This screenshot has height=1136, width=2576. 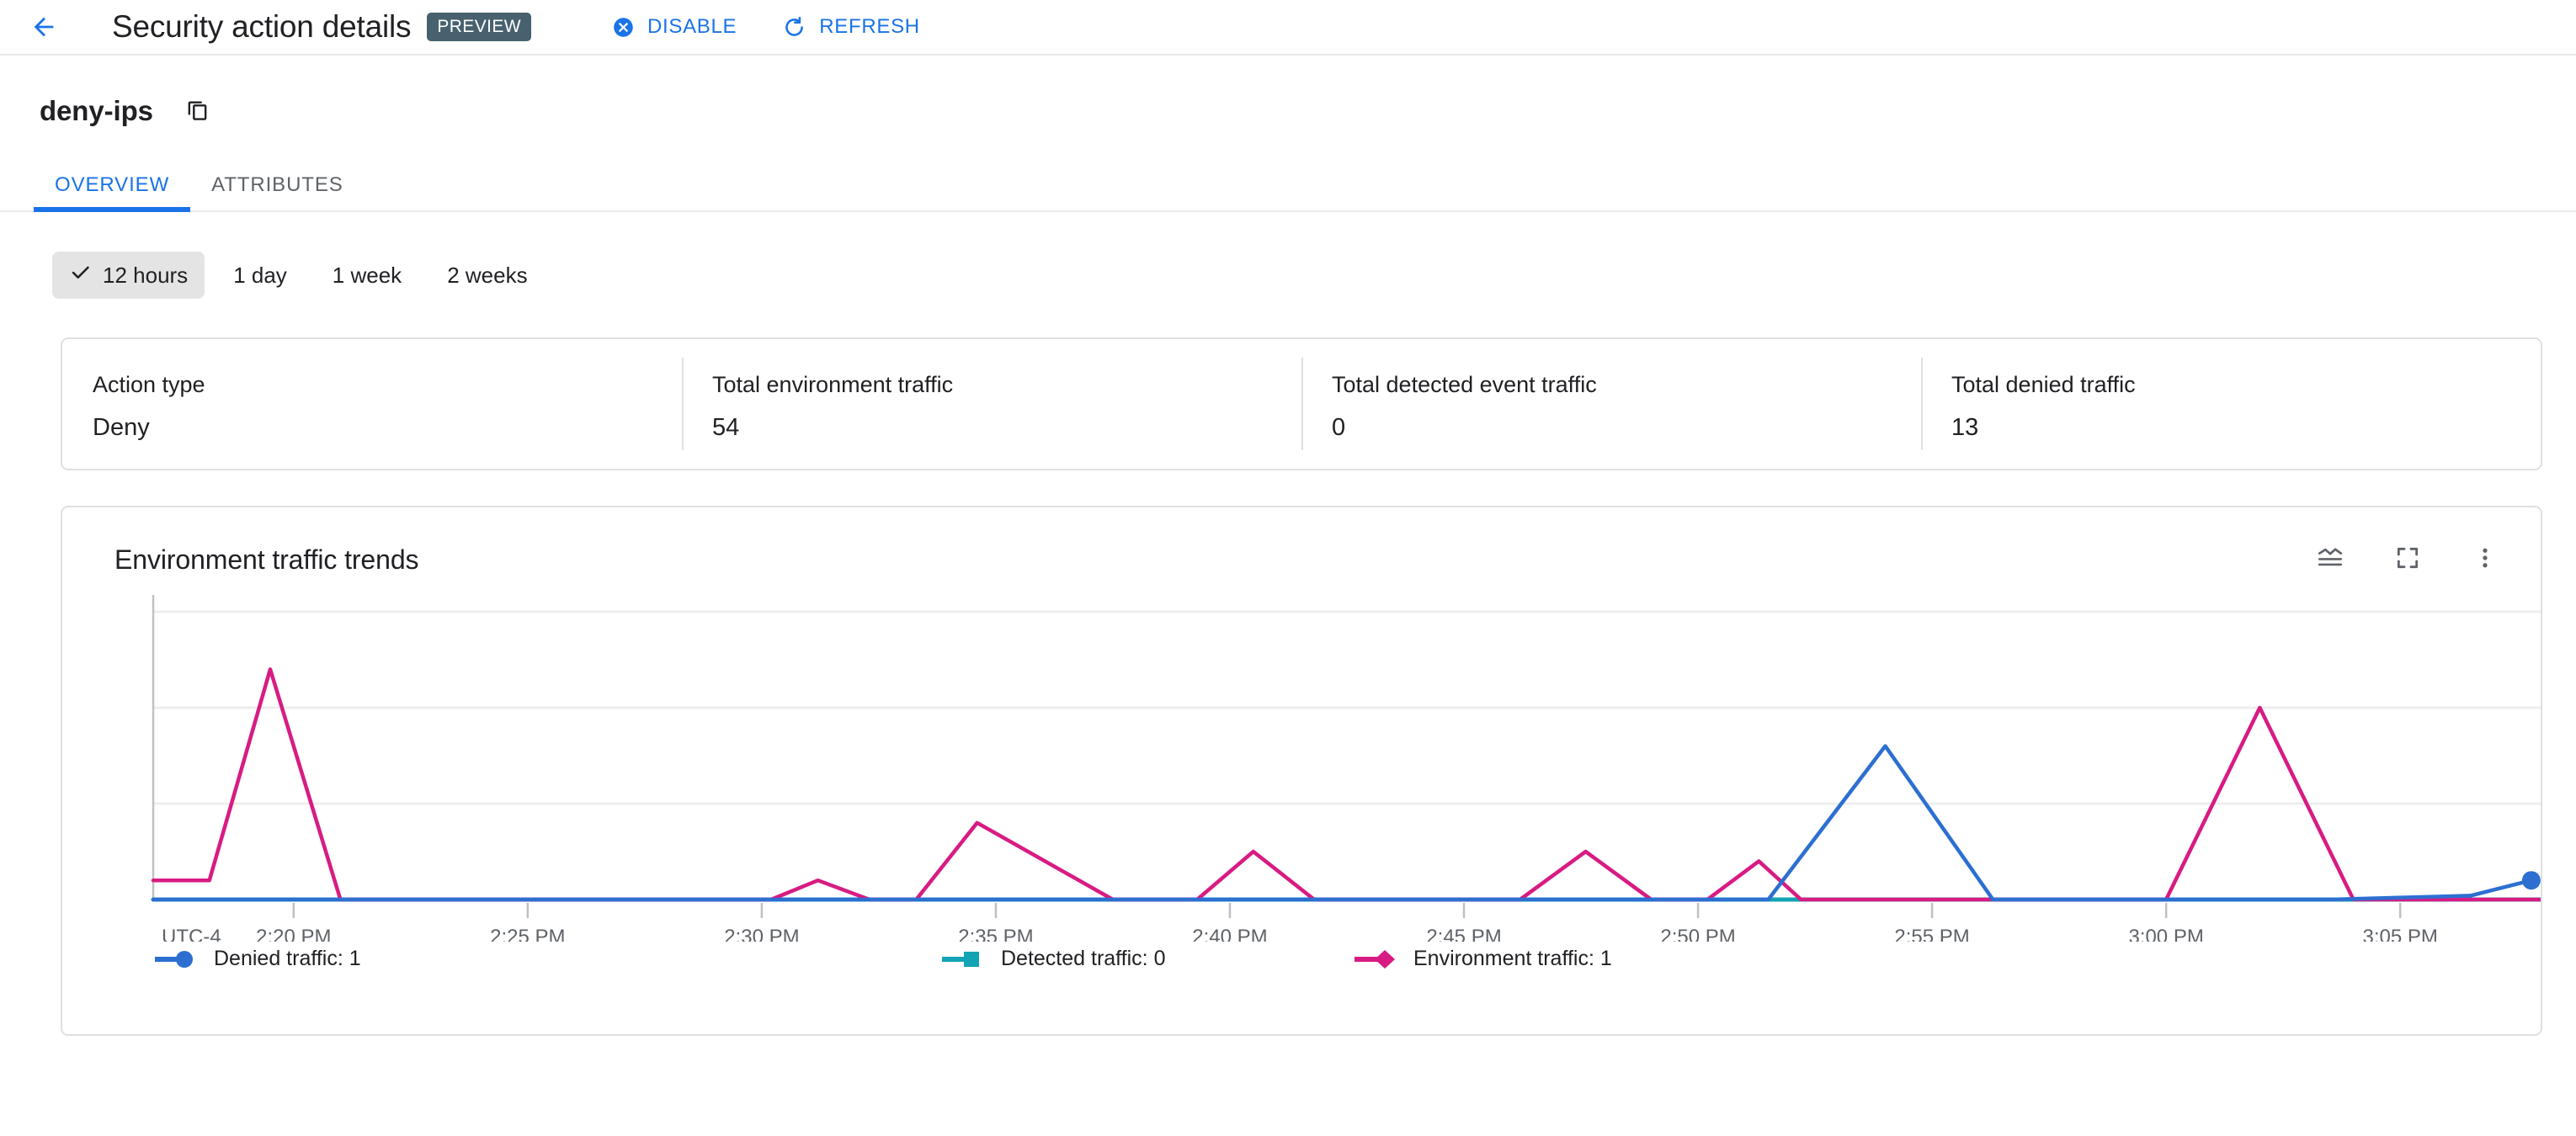 I want to click on time-range-1-day-label: 1 day, so click(x=260, y=275).